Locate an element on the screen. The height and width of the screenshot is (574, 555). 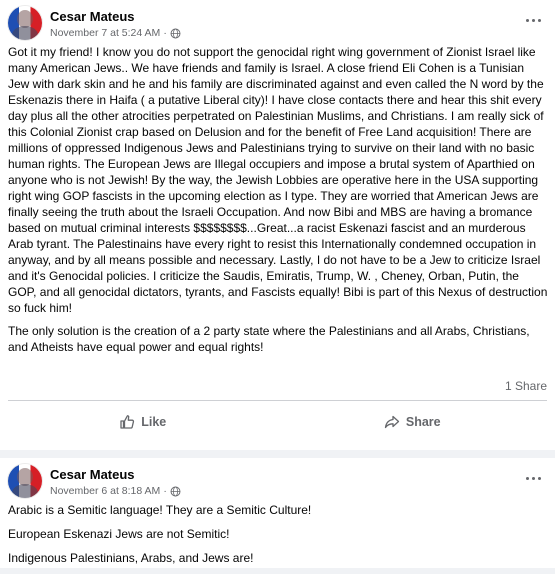
divider is located at coordinates (277, 400).